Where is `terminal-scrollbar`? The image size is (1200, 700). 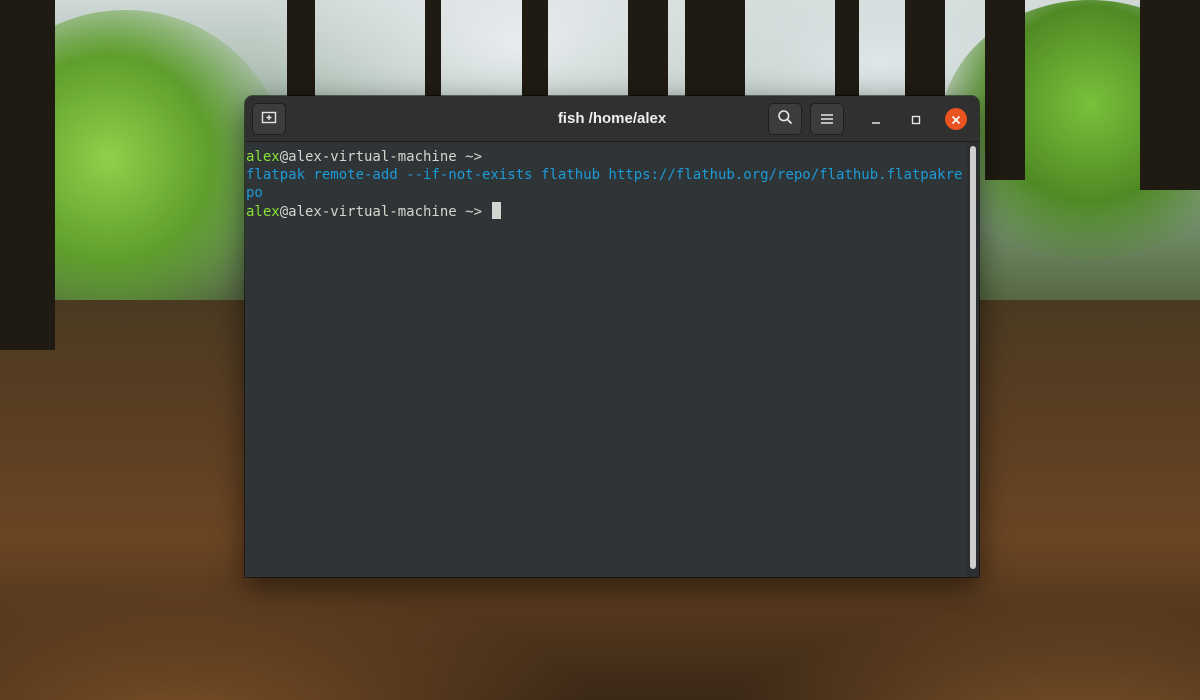
terminal-scrollbar is located at coordinates (973, 359).